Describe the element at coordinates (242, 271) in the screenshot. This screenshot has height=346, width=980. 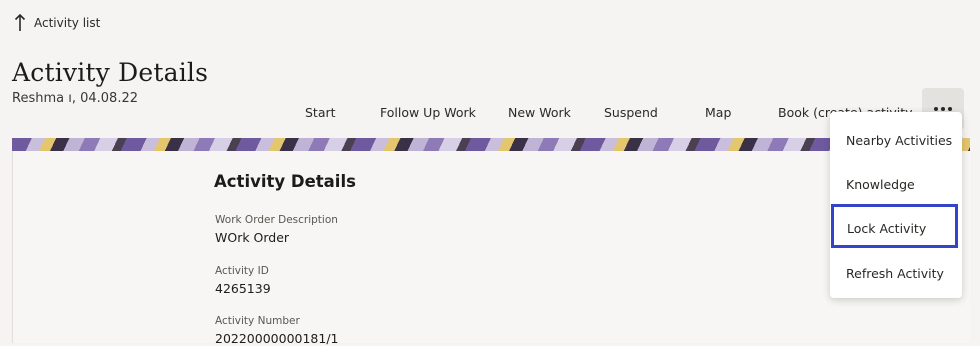
I see `activity-id-label: Activity ID` at that location.